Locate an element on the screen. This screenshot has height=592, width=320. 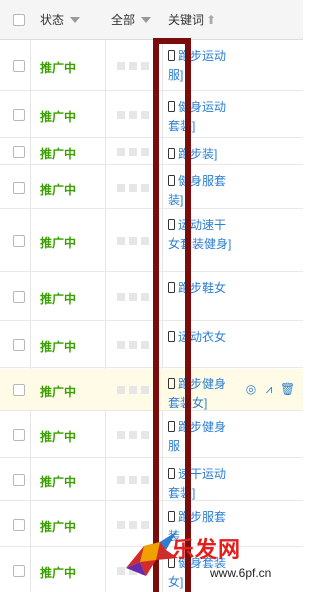
table-row: 推广中 健身服套装] is located at coordinates (151, 187).